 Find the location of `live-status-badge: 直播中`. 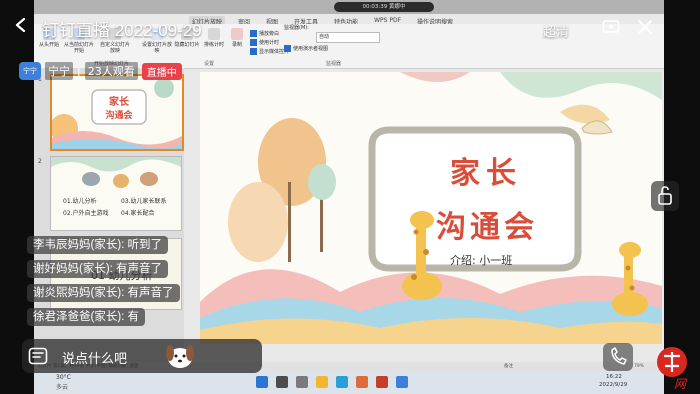

live-status-badge: 直播中 is located at coordinates (161, 71).